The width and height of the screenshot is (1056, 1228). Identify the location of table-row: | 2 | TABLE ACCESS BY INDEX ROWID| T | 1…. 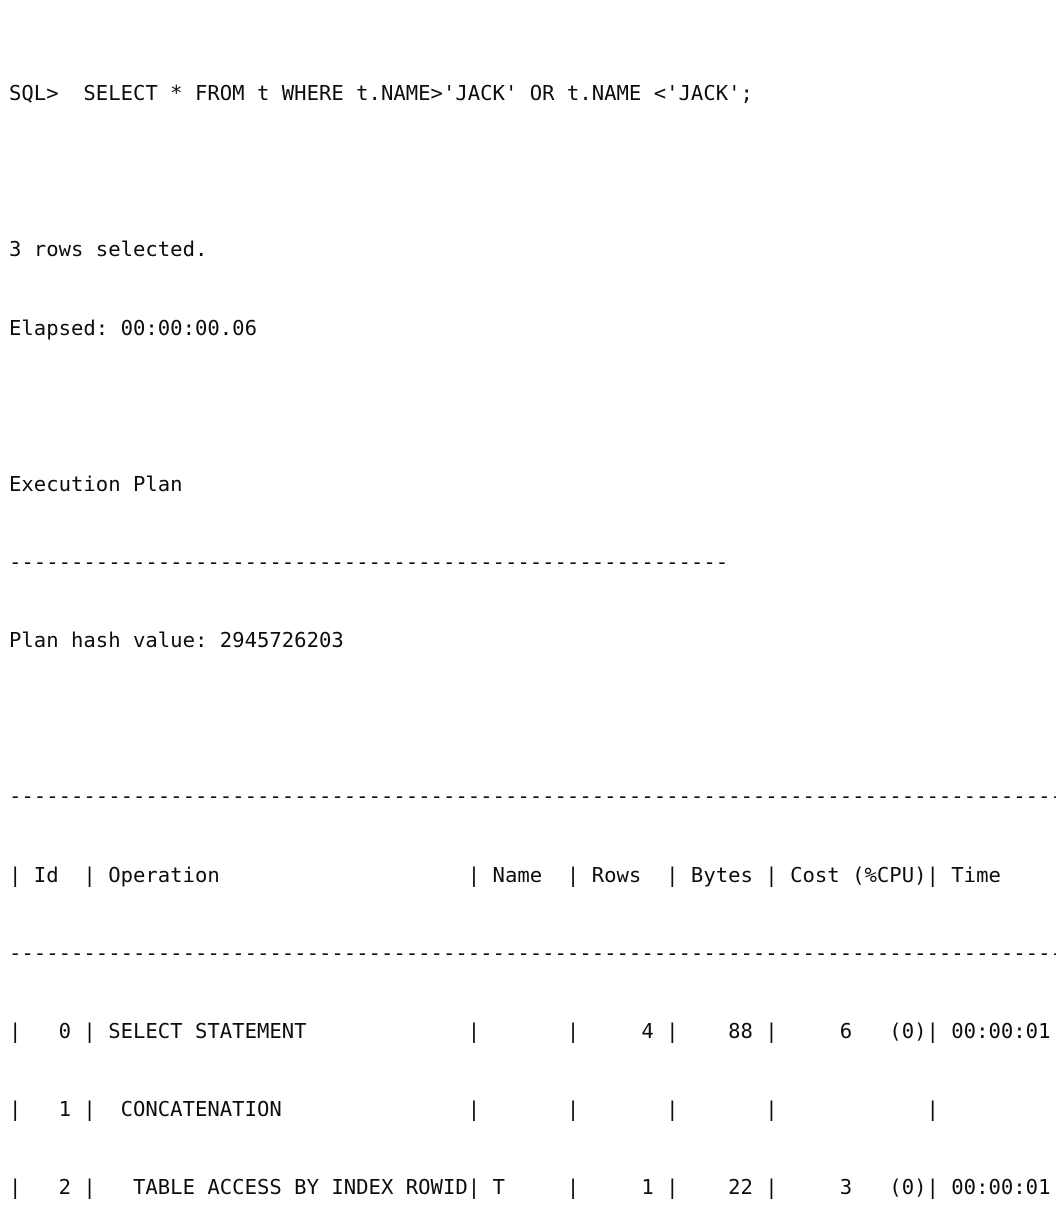
(532, 1187).